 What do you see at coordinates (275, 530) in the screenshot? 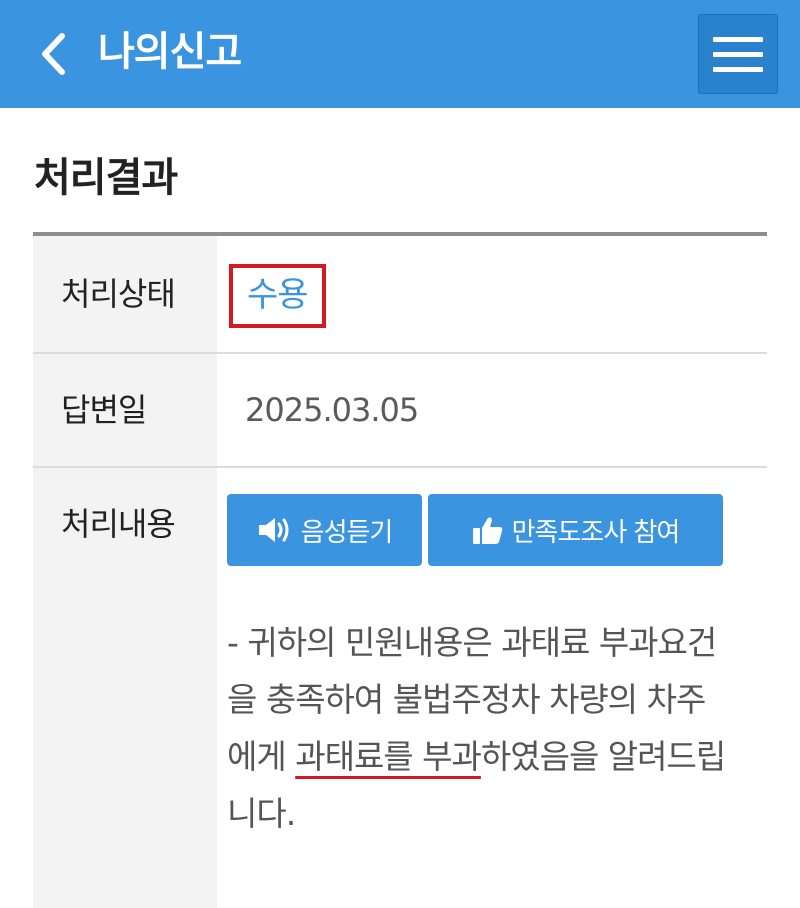
I see `speaker-icon` at bounding box center [275, 530].